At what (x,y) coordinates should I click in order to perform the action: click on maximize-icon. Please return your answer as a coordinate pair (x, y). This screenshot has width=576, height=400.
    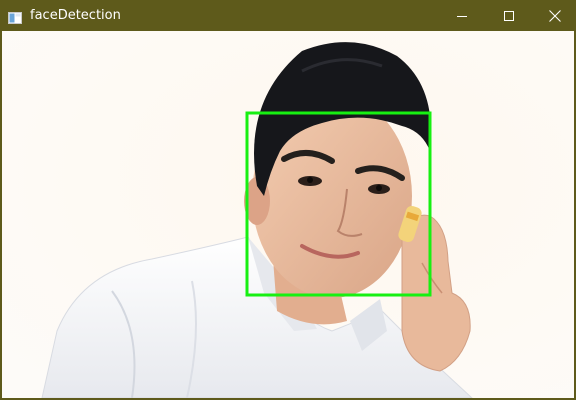
    Looking at the image, I should click on (509, 15).